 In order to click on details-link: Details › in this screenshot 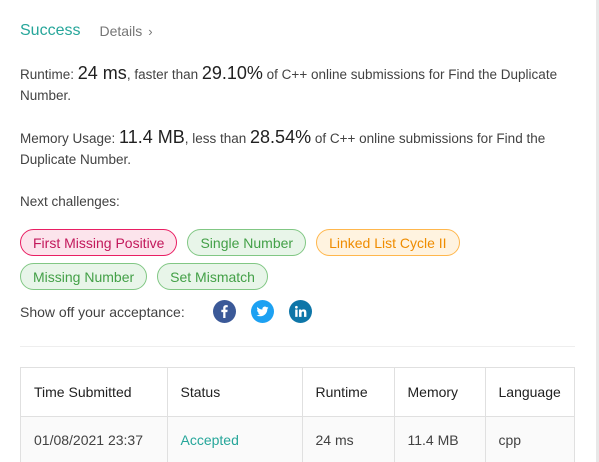, I will do `click(125, 31)`.